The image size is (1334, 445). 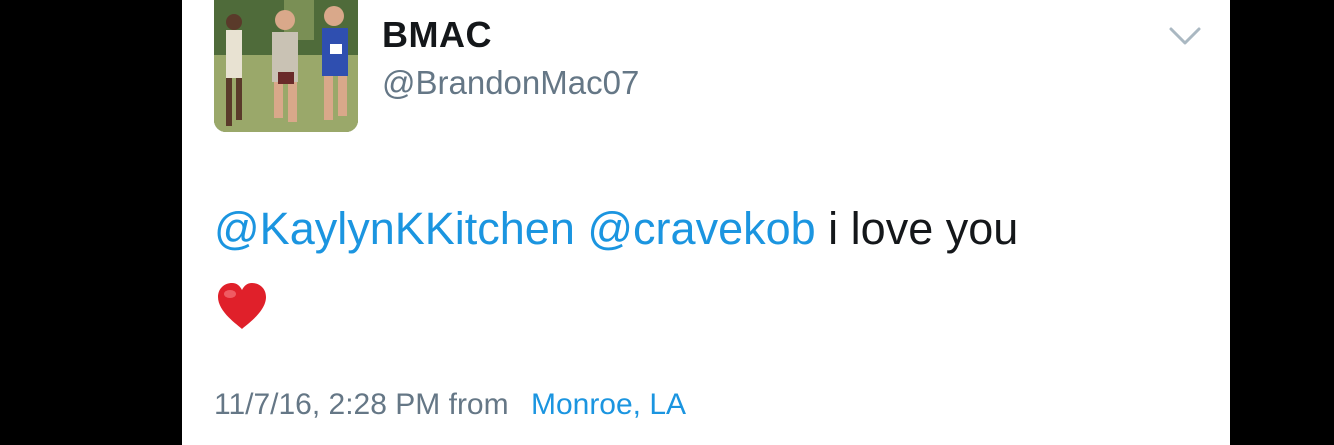 I want to click on tweet-body: i love you, so click(x=923, y=228).